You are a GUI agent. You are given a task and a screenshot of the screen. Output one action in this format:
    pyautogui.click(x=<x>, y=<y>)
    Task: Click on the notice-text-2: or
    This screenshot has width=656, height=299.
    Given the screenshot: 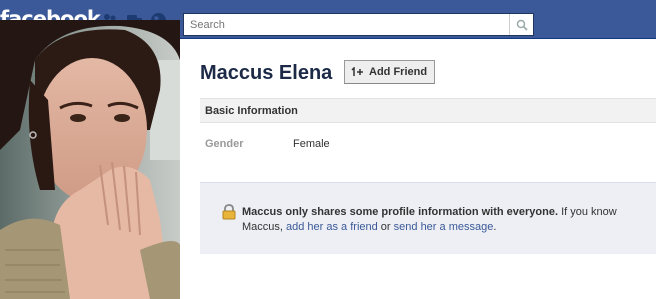 What is the action you would take?
    pyautogui.click(x=385, y=227)
    